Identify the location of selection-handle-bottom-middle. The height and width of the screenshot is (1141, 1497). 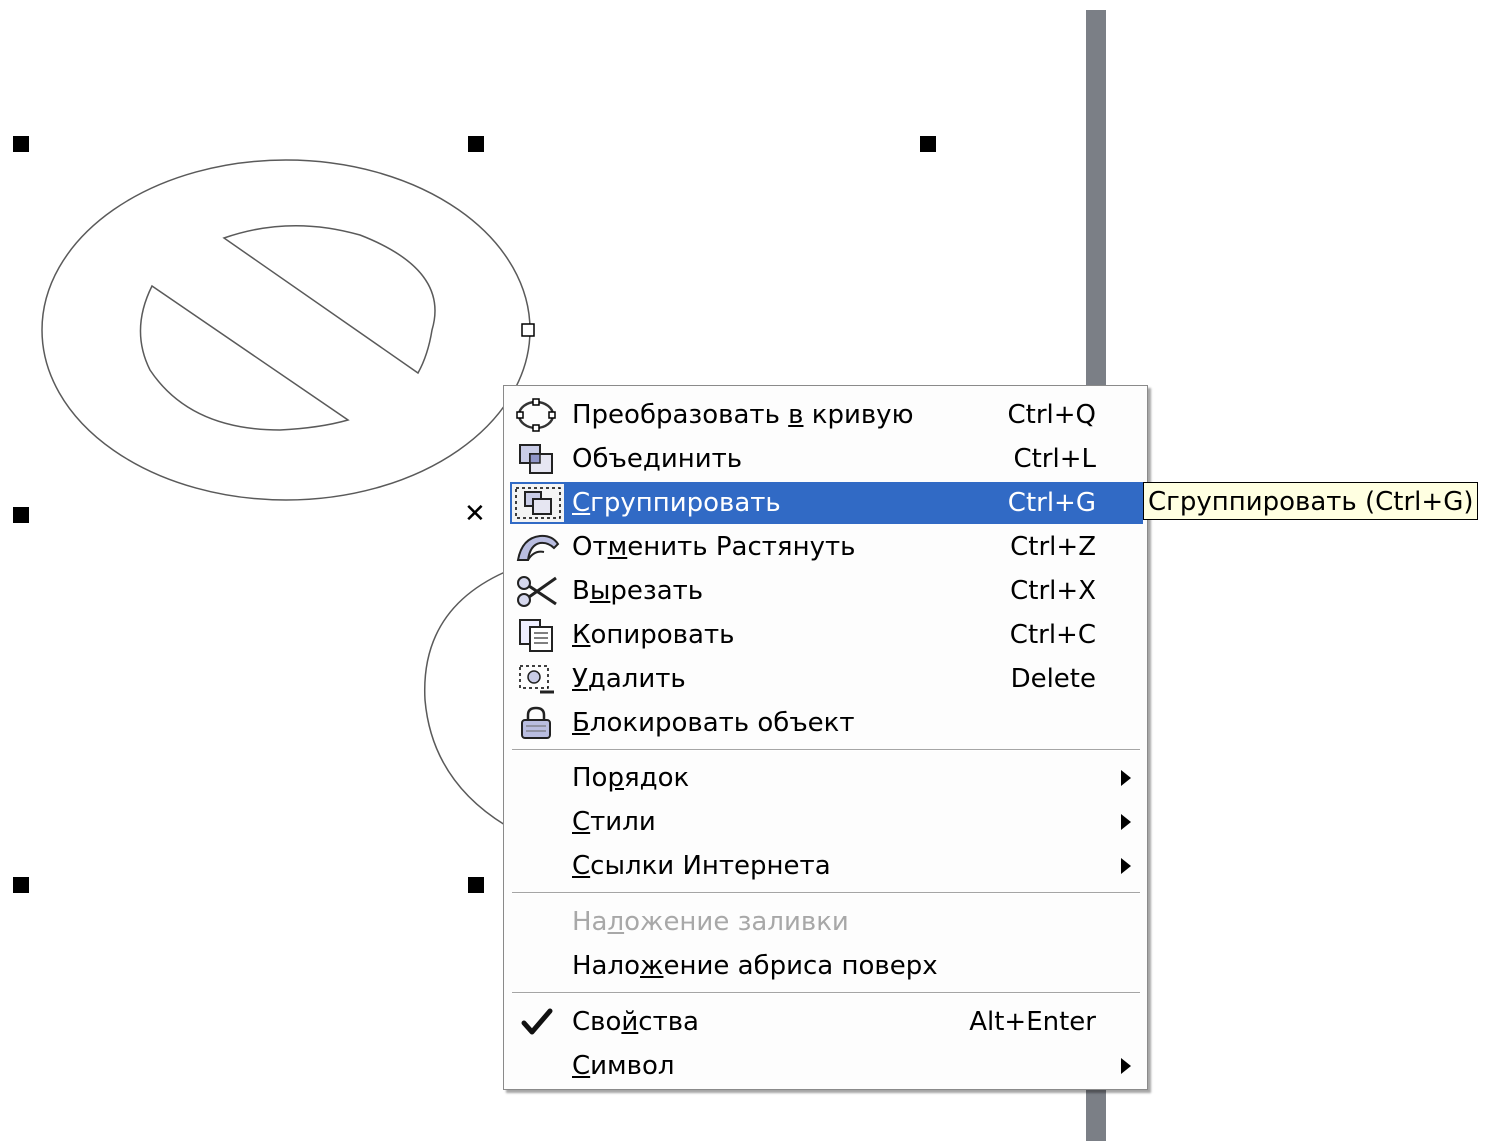
(476, 885).